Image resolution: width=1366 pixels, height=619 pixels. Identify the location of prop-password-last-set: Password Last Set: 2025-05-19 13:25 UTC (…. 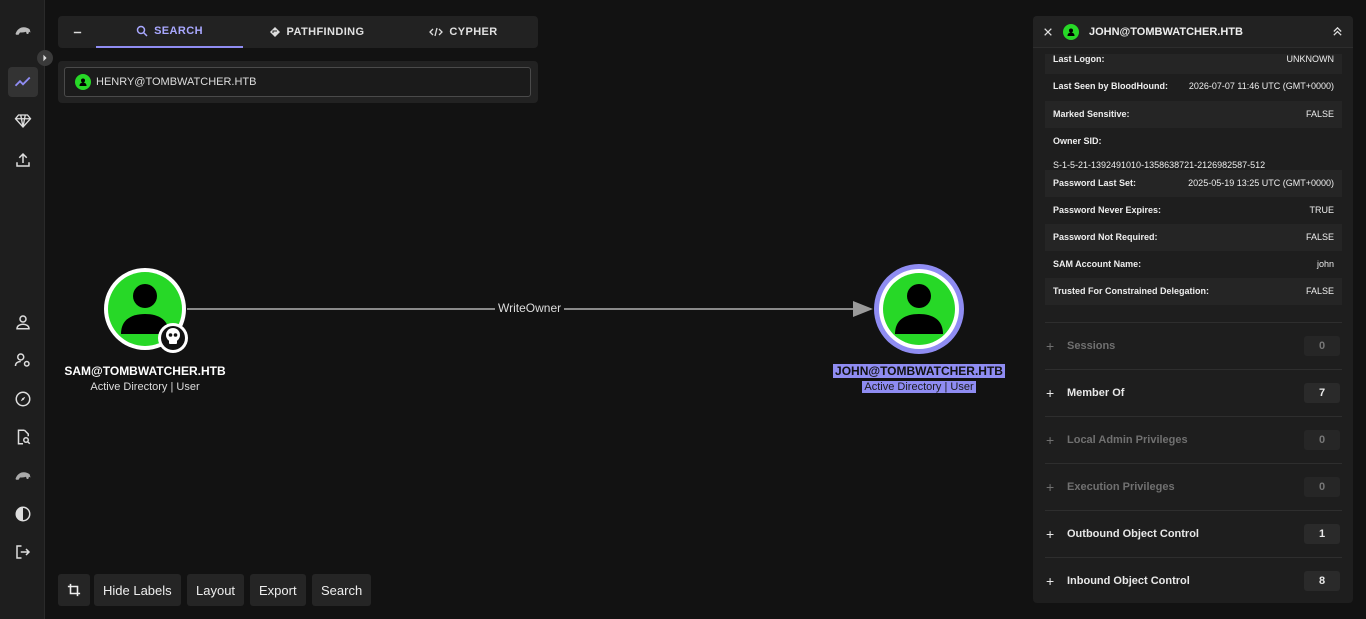
(1193, 183).